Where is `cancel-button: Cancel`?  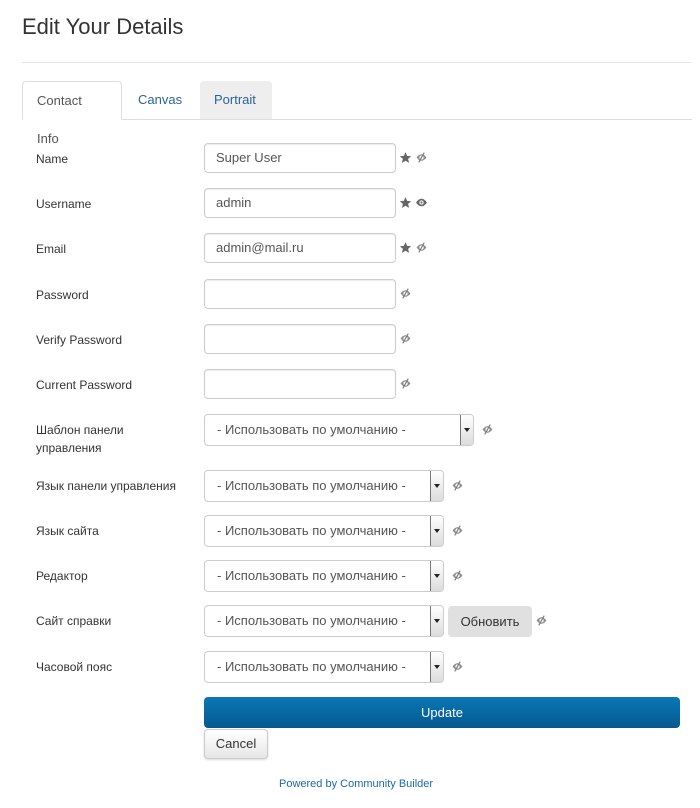 cancel-button: Cancel is located at coordinates (236, 744).